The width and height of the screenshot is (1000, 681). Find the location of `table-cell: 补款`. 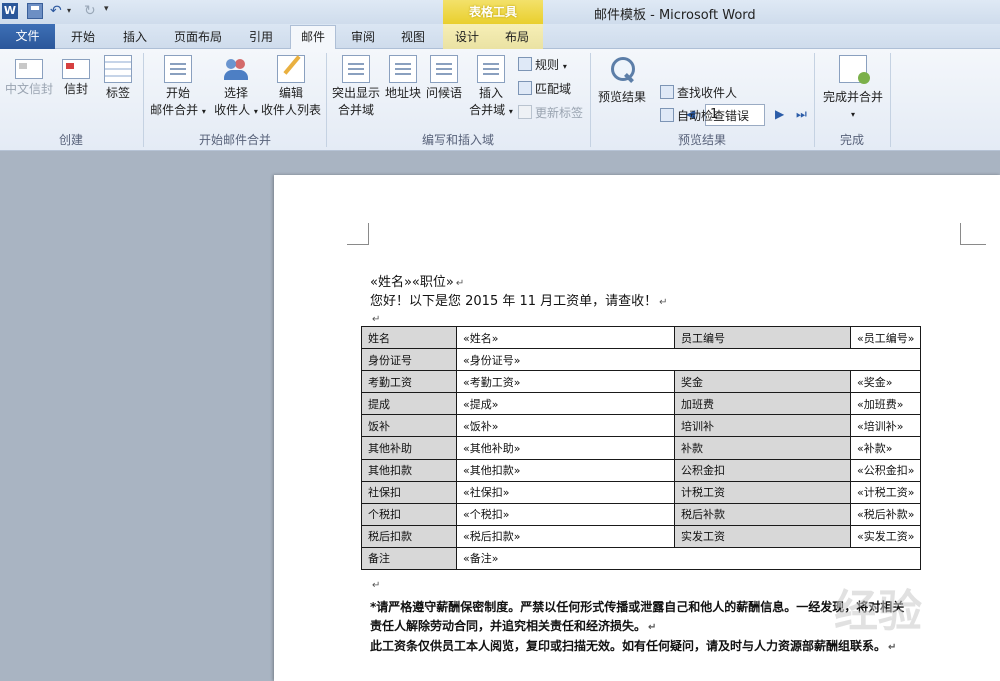

table-cell: 补款 is located at coordinates (762, 448).